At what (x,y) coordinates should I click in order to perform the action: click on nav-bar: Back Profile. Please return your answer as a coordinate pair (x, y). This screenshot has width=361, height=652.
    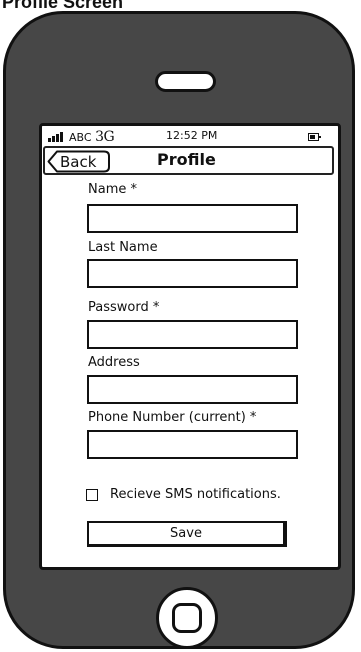
    Looking at the image, I should click on (188, 160).